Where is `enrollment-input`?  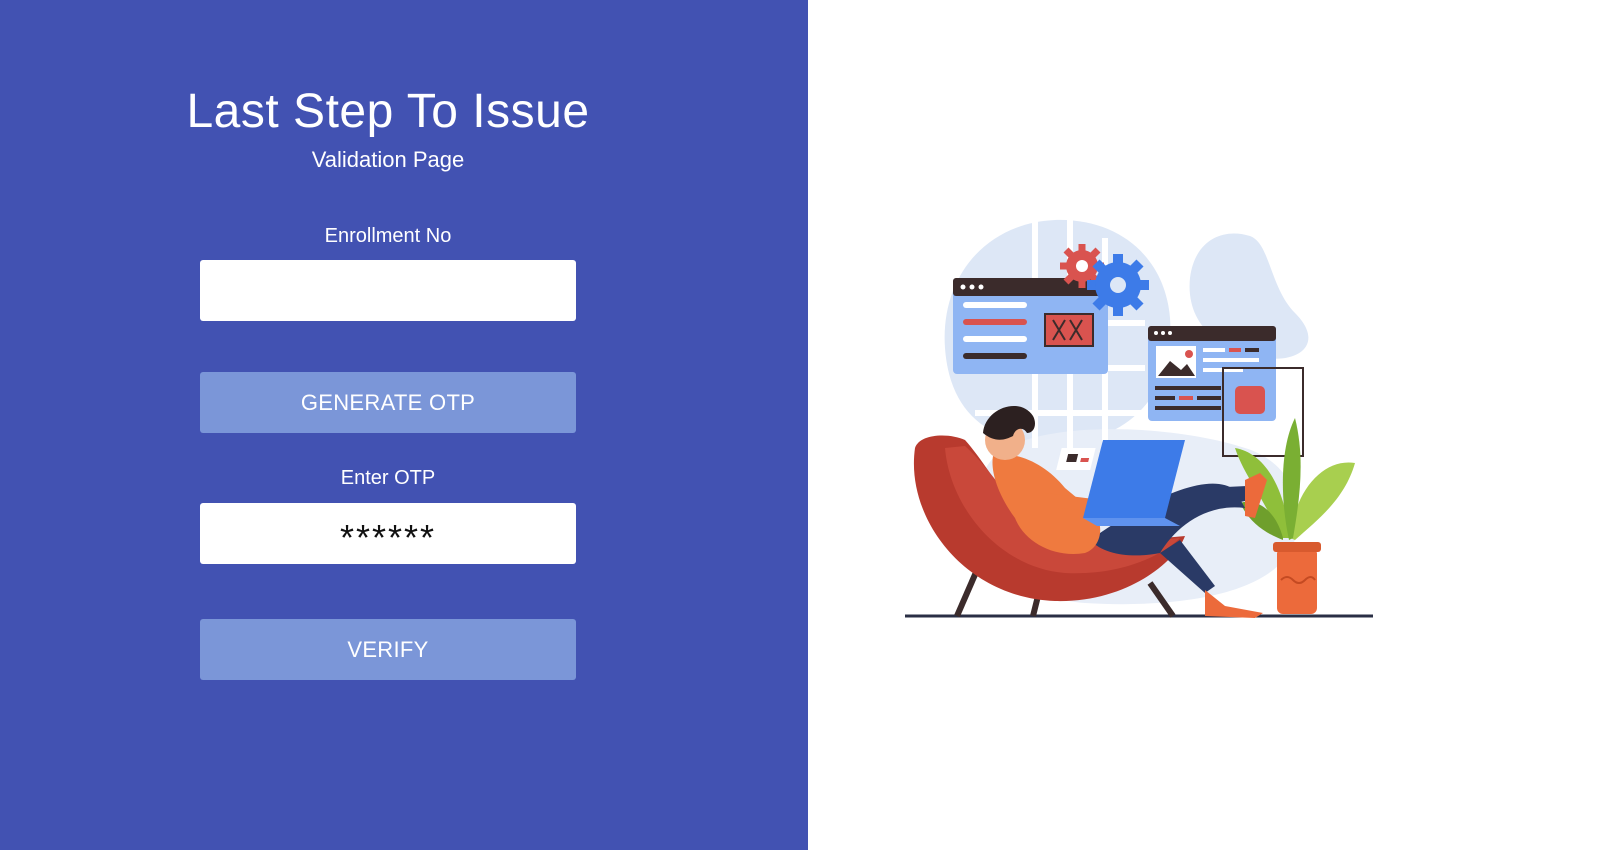 enrollment-input is located at coordinates (388, 290).